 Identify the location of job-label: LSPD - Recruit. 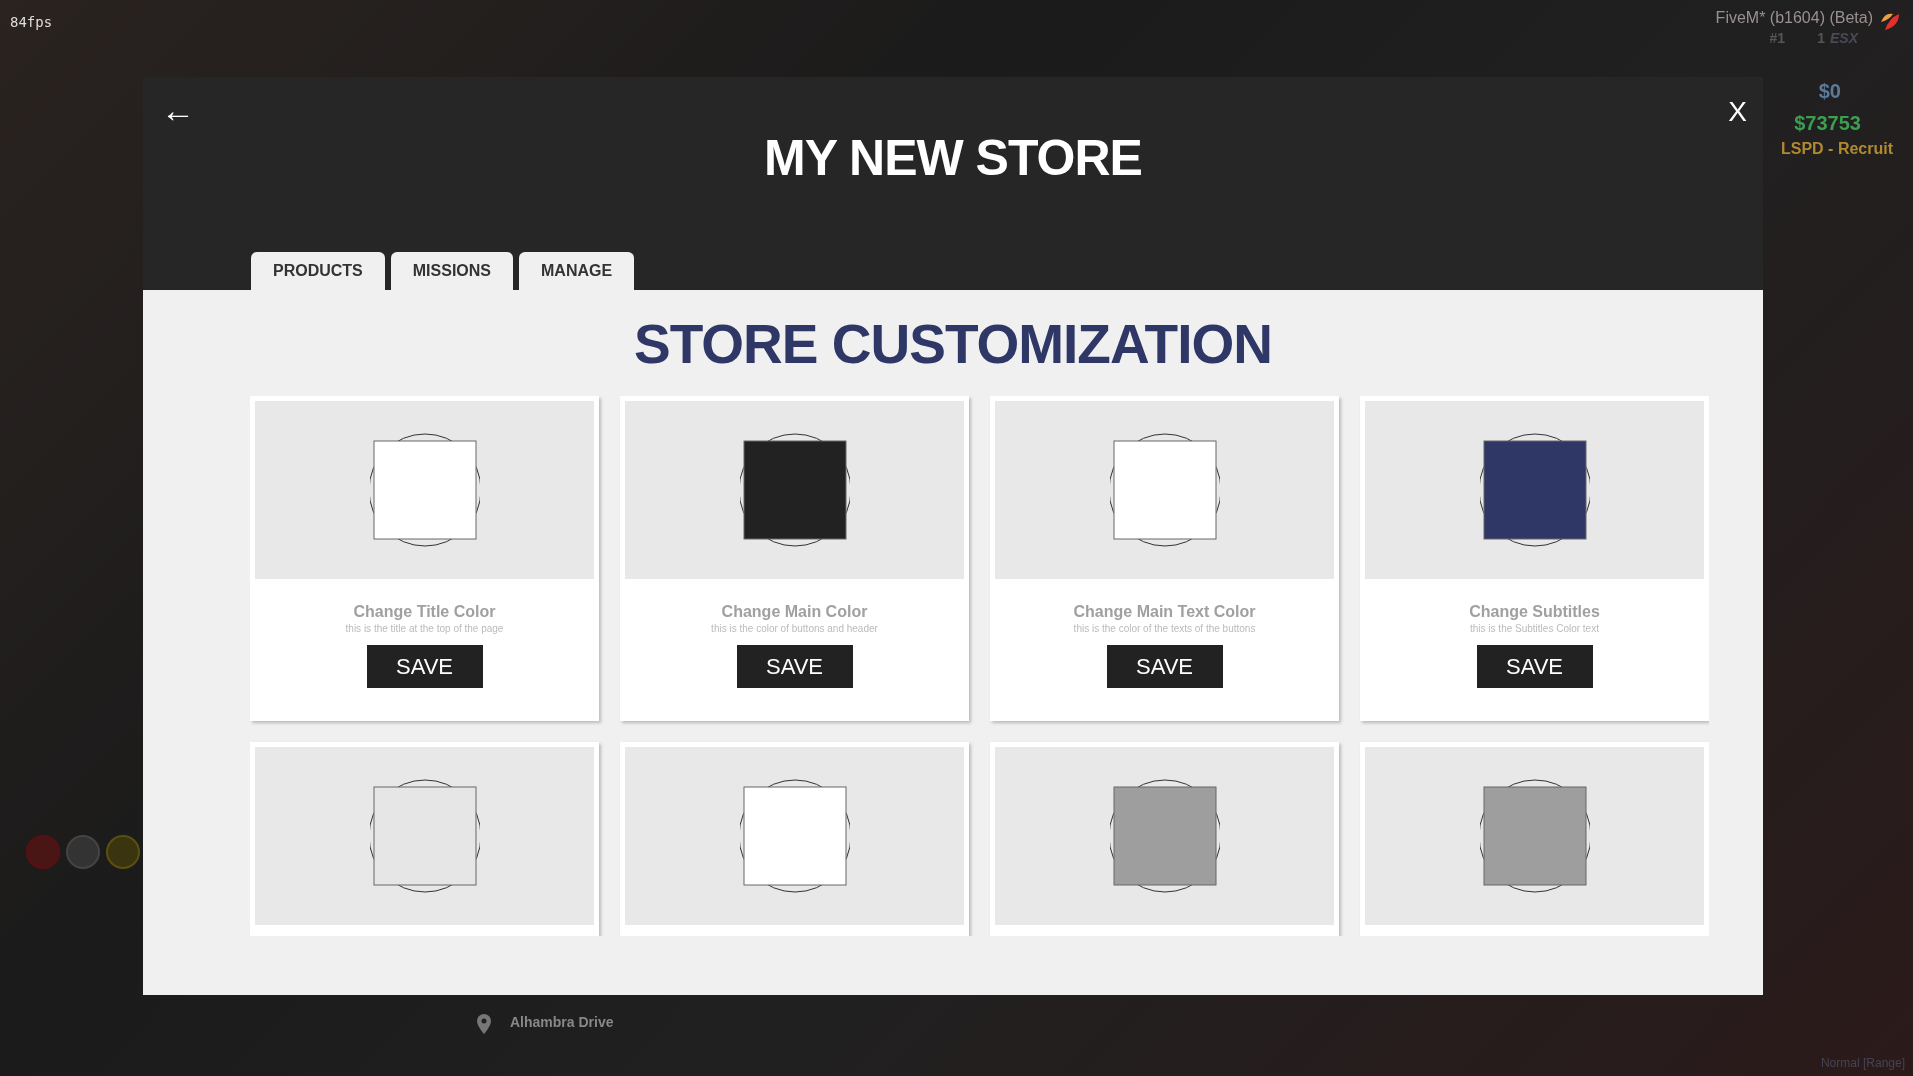
(1837, 149).